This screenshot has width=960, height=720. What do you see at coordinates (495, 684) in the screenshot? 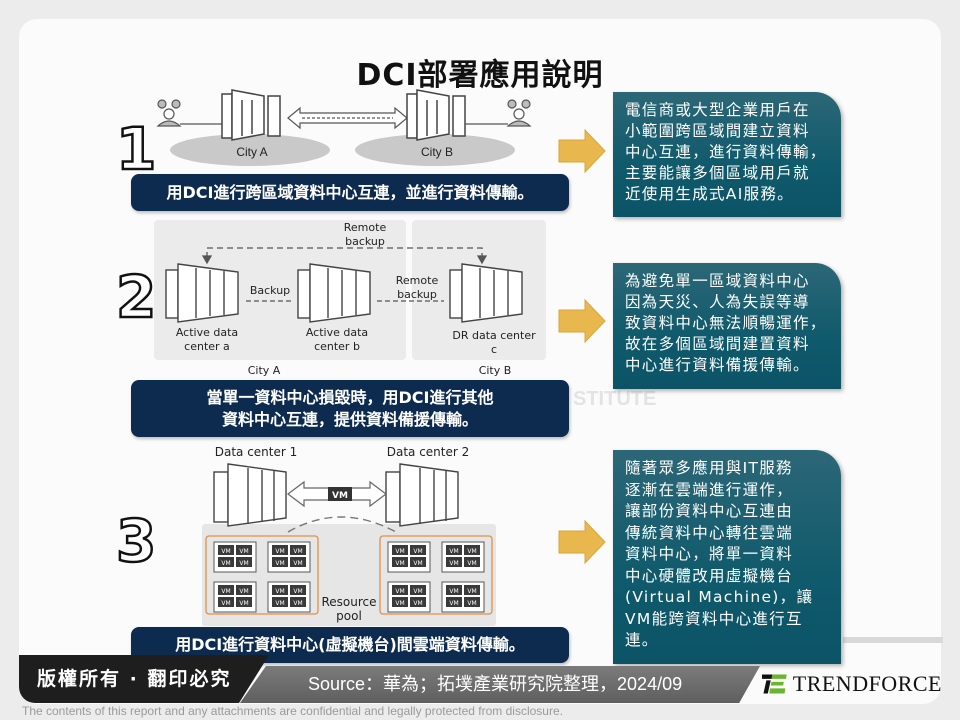
I see `source-text: Source：華為；拓墣產業研究院整理，2024/09` at bounding box center [495, 684].